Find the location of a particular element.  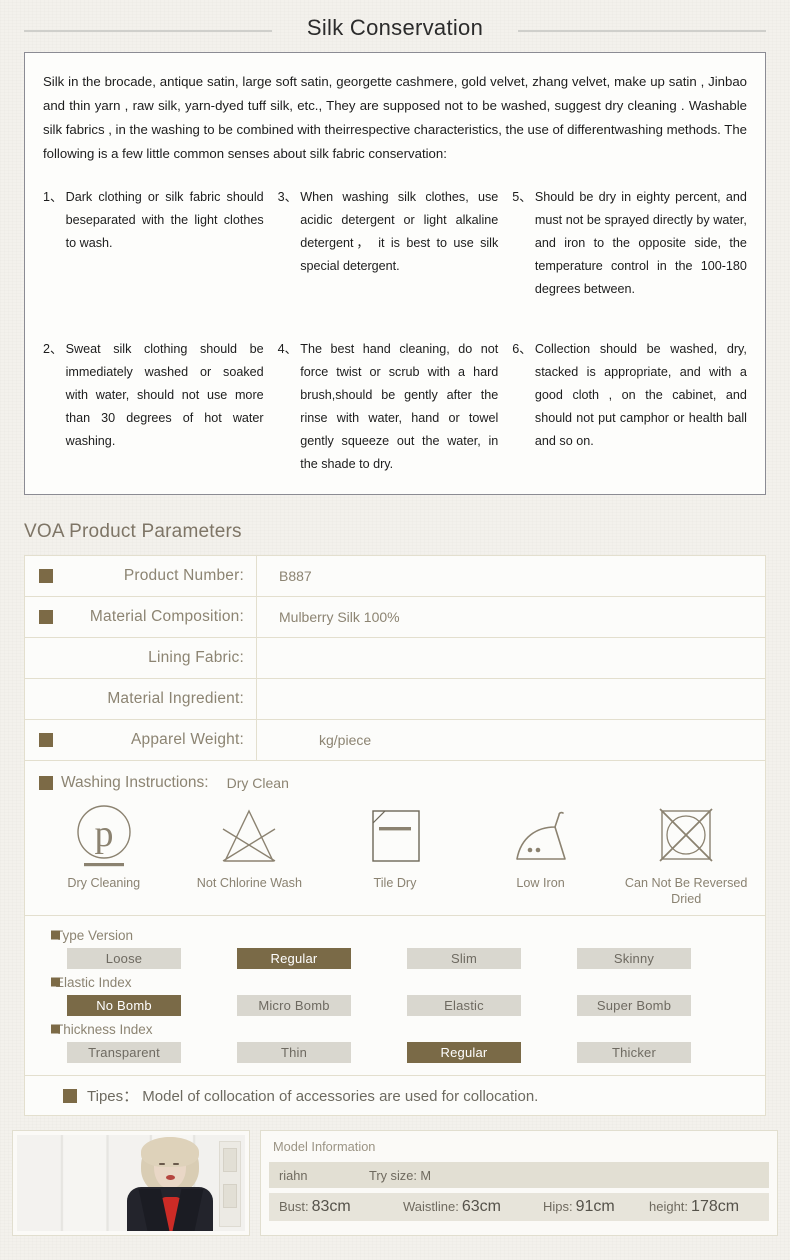

dry-cleaning-icon: p is located at coordinates (104, 837).